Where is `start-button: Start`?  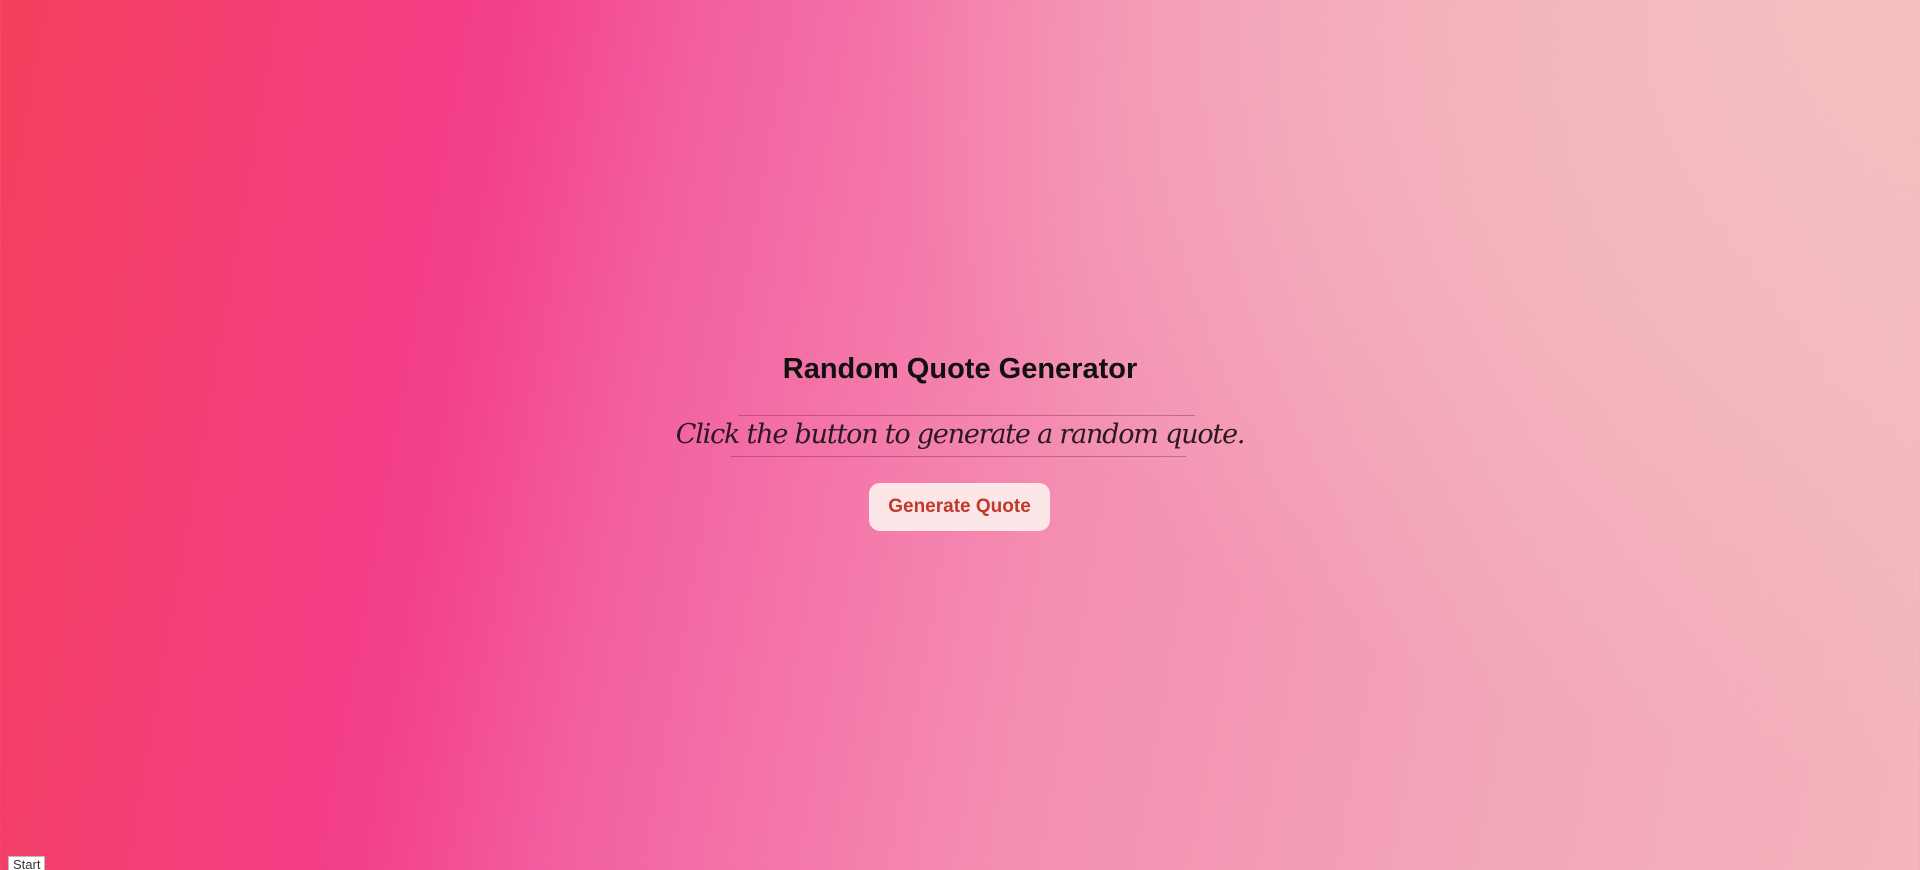 start-button: Start is located at coordinates (27, 863).